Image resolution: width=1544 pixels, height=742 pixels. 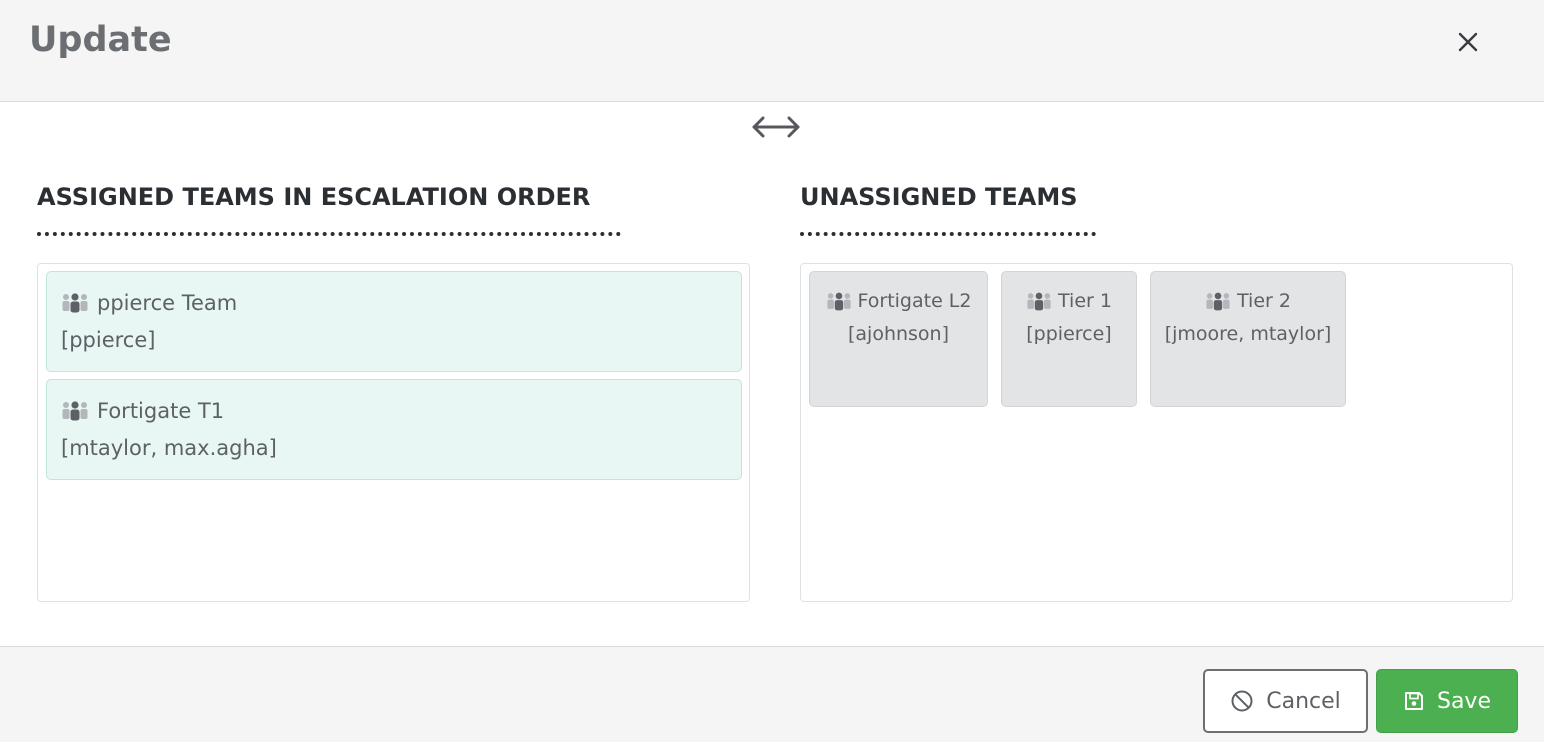 I want to click on team-members: [jmoore, mtaylor], so click(x=1248, y=334).